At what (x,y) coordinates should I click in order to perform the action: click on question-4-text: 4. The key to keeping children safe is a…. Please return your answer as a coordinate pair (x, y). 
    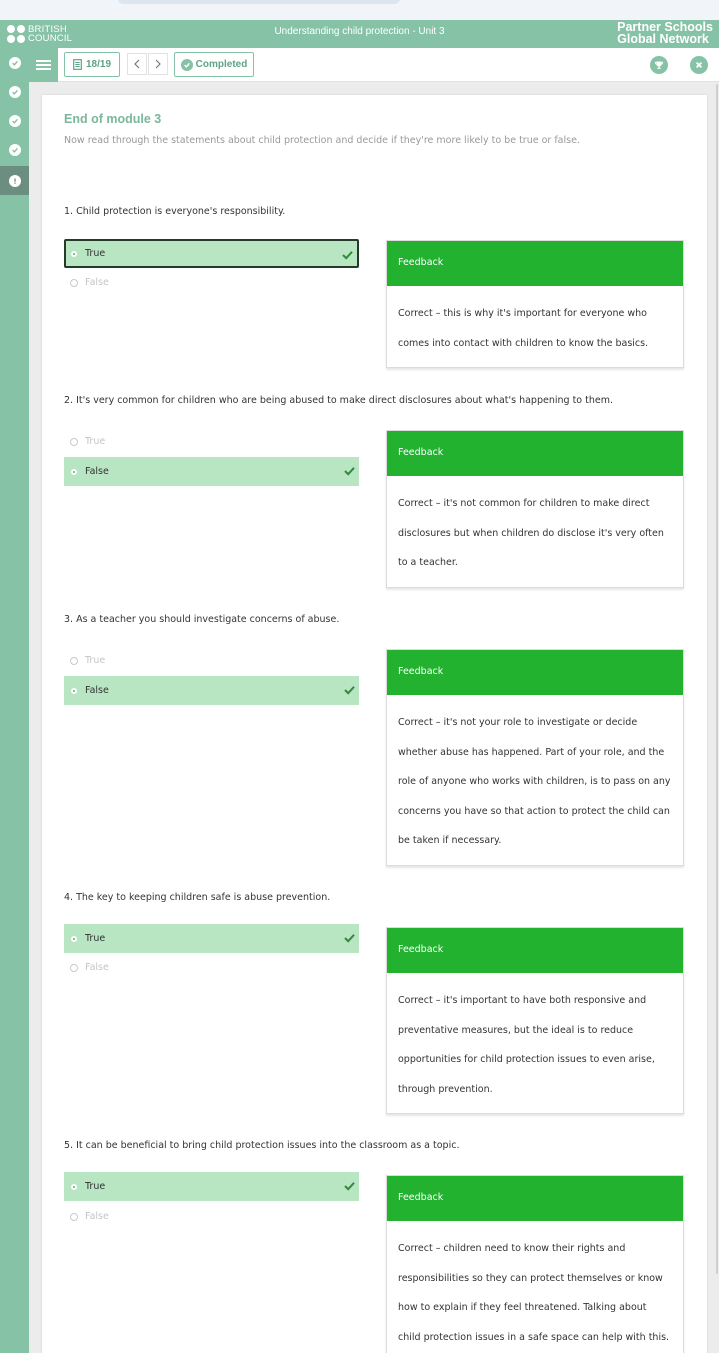
    Looking at the image, I should click on (197, 897).